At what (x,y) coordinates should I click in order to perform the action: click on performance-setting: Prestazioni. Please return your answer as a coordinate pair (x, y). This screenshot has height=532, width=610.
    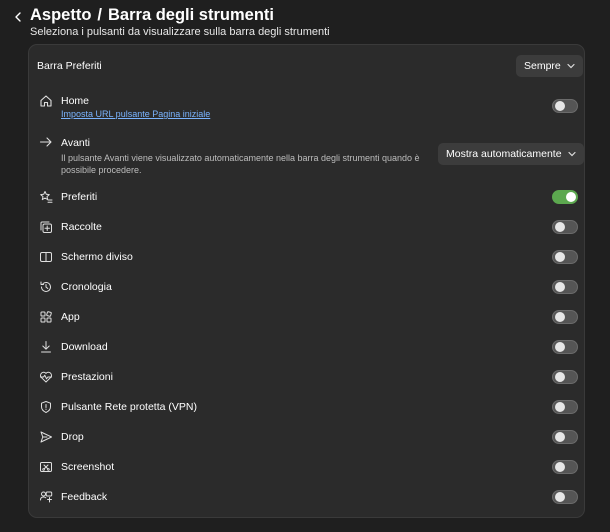
    Looking at the image, I should click on (306, 377).